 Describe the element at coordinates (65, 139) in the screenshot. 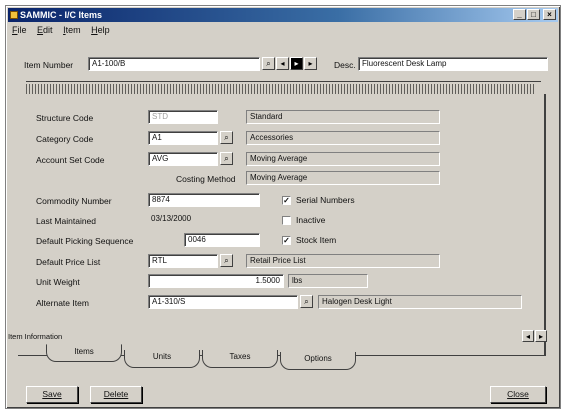

I see `category-code-label: Category Code` at that location.